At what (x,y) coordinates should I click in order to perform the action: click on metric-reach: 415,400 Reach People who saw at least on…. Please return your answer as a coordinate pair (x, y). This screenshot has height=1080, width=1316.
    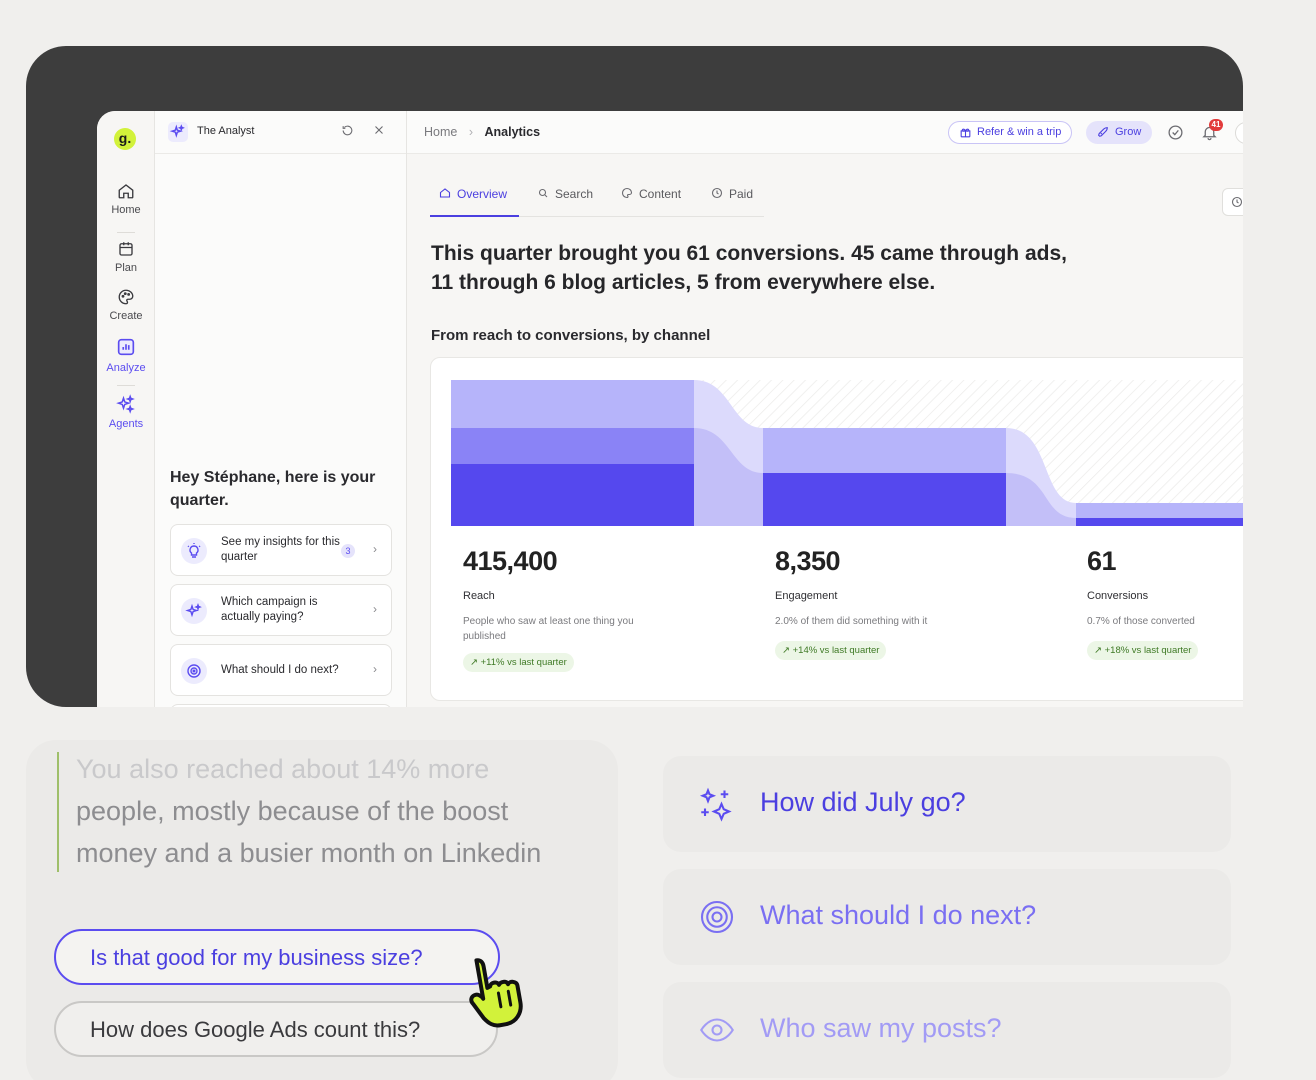
    Looking at the image, I should click on (553, 609).